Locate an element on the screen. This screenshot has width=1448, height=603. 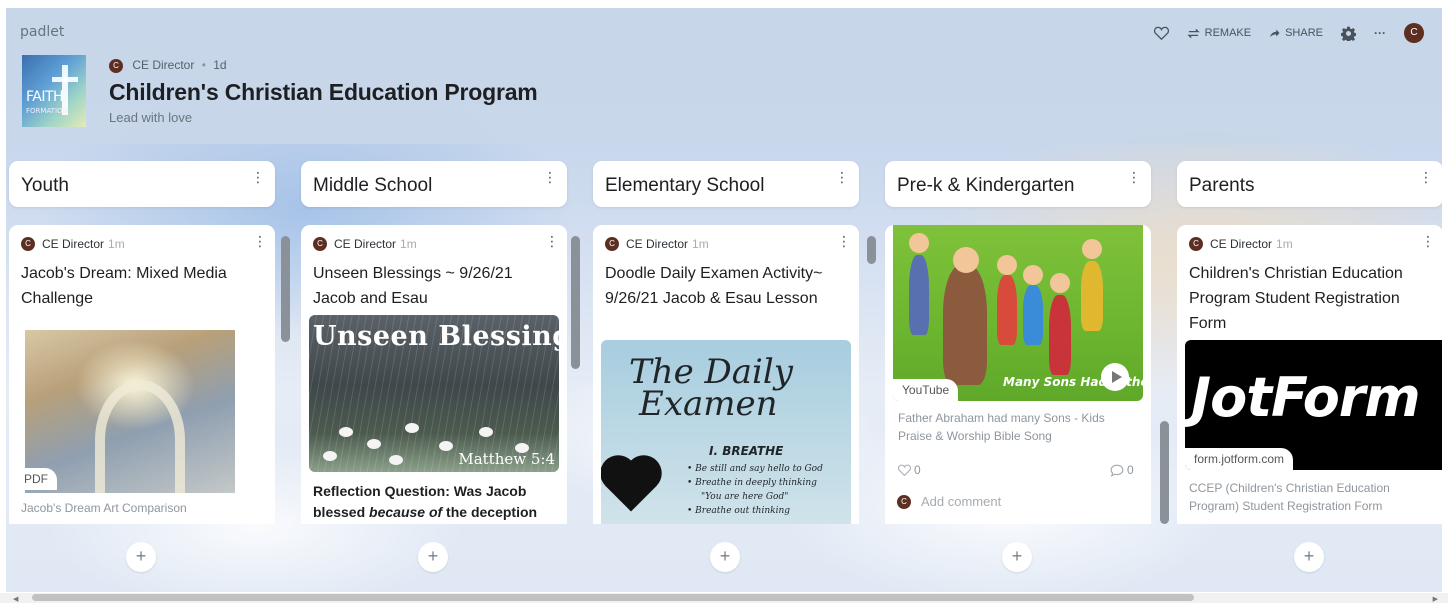
horizontal-scrollbar: ◀ ▶ is located at coordinates (724, 598).